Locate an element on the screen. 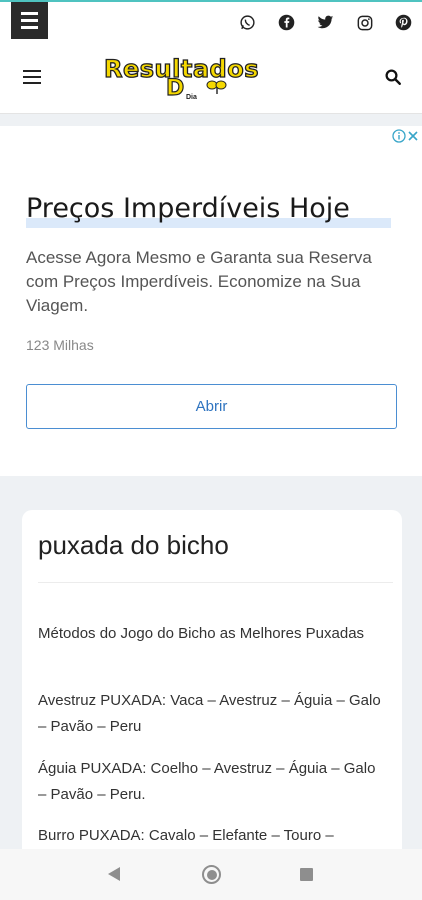  ad-open-button: Abrir is located at coordinates (211, 406).